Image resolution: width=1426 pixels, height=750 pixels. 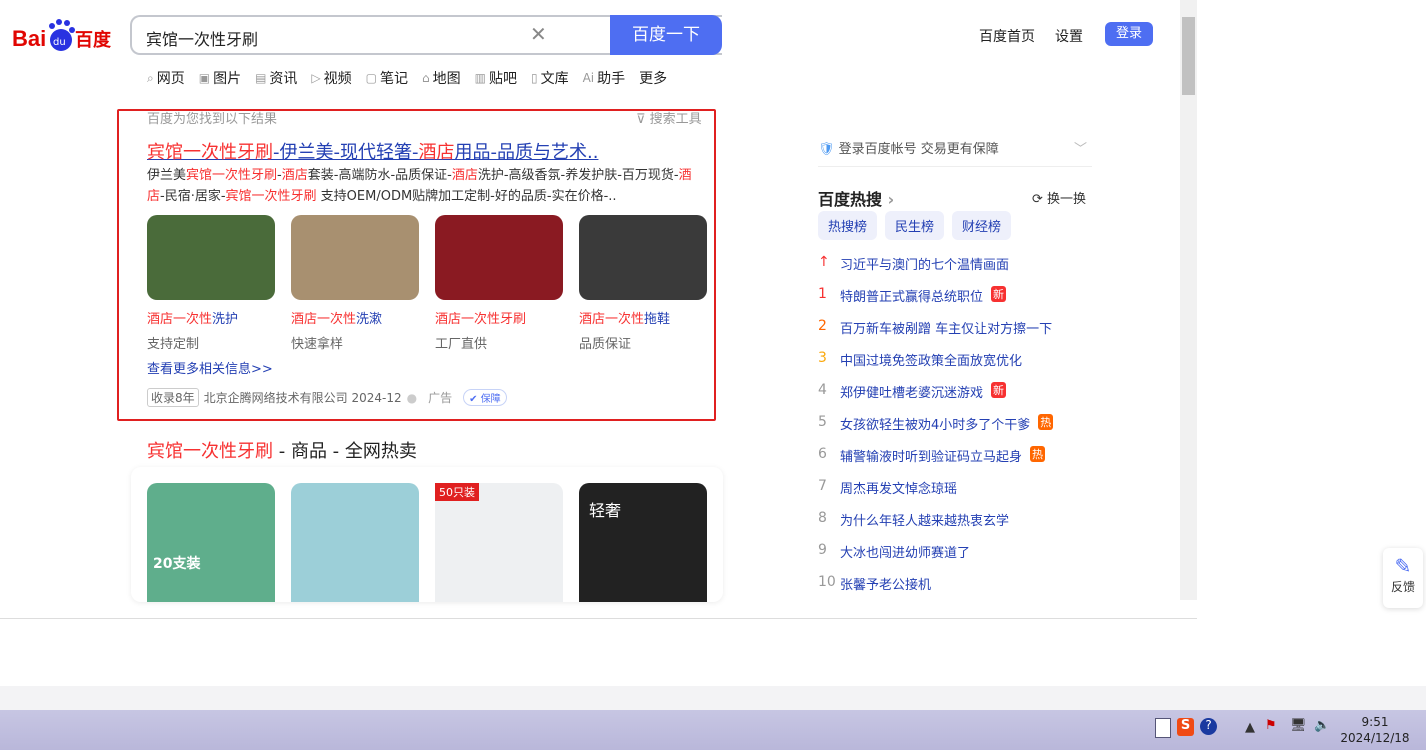 What do you see at coordinates (891, 199) in the screenshot?
I see `chevron-right-icon: ›` at bounding box center [891, 199].